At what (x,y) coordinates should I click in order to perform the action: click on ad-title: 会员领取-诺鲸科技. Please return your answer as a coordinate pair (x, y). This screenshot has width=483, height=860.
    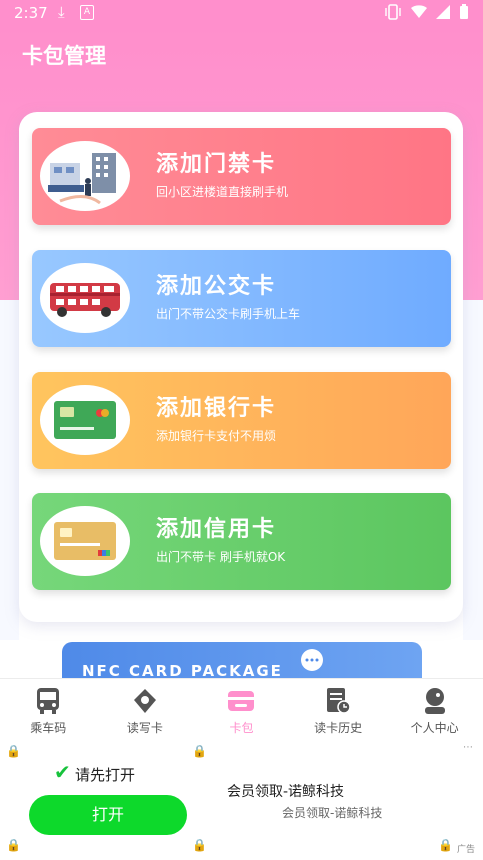
    Looking at the image, I should click on (285, 791).